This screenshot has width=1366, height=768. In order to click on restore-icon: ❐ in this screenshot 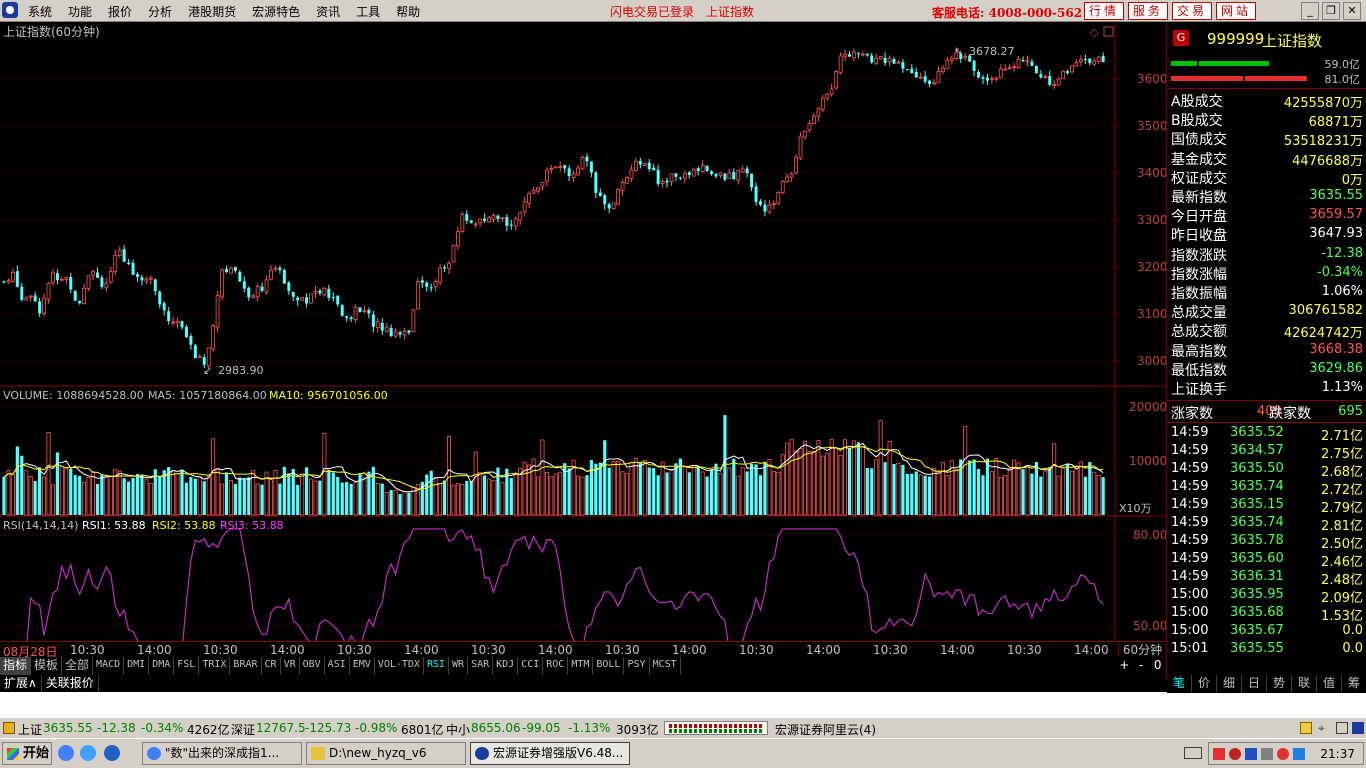, I will do `click(1331, 11)`.